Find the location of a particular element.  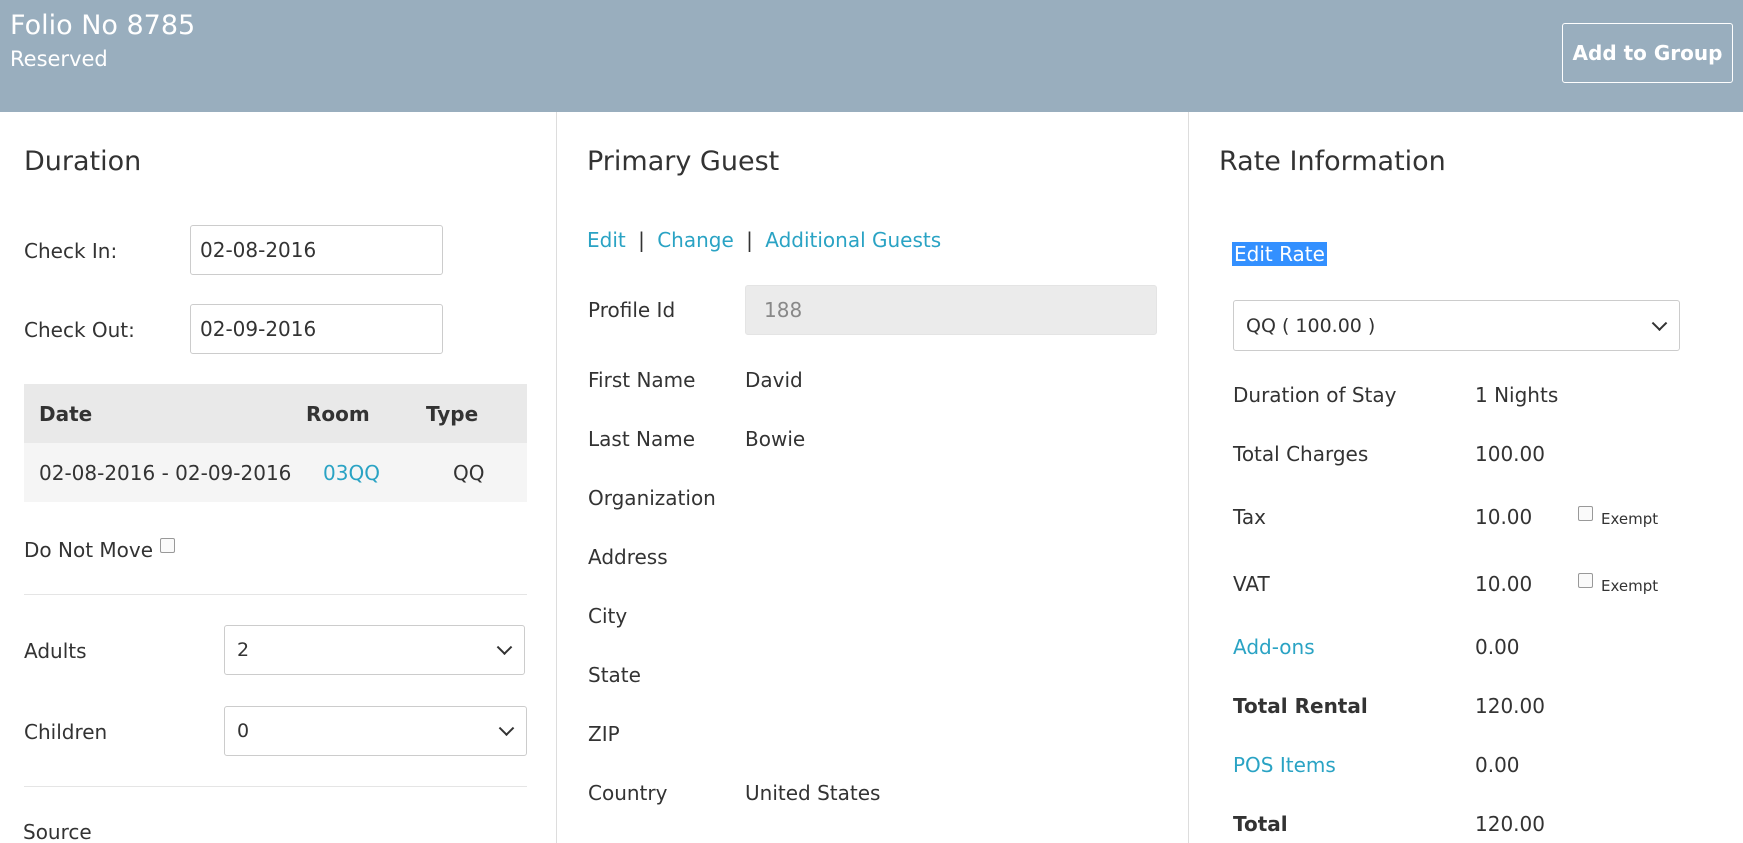

check-in-label: Check In: is located at coordinates (71, 251).